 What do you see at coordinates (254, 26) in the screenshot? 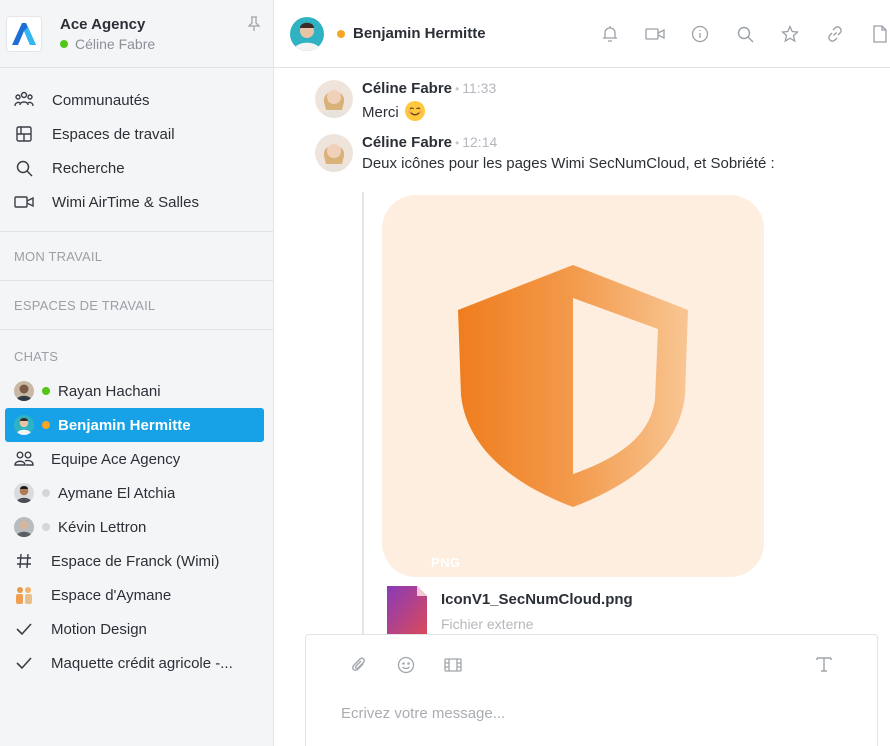
I see `pin-icon` at bounding box center [254, 26].